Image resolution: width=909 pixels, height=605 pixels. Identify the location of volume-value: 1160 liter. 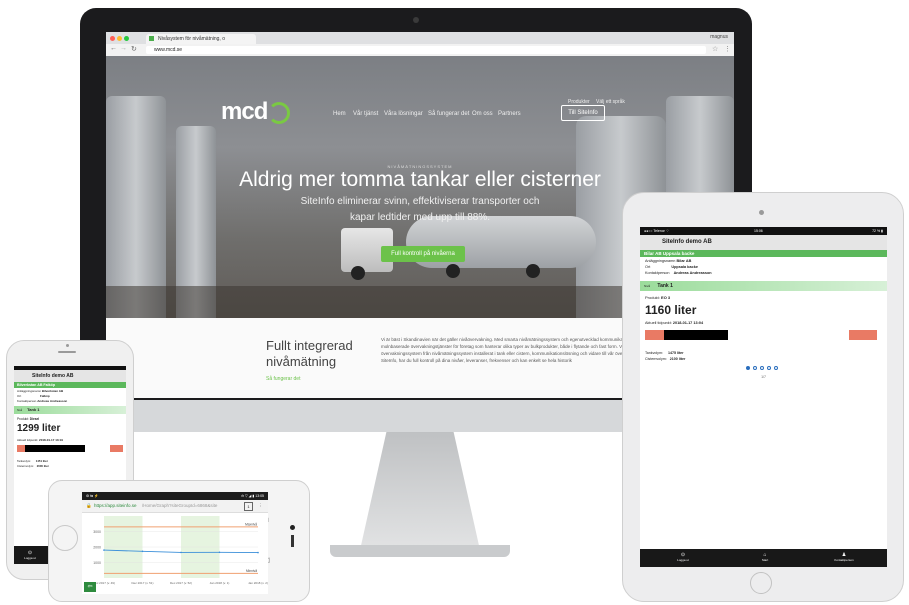
(671, 310).